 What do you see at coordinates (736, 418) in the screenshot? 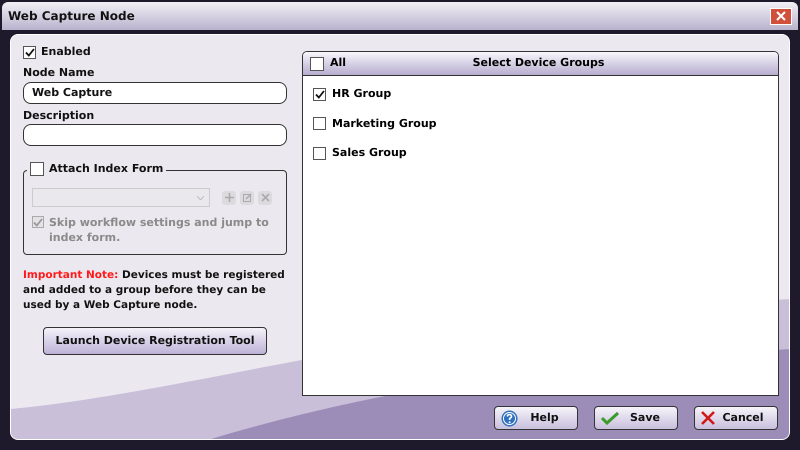
I see `cancel-button: Cancel` at bounding box center [736, 418].